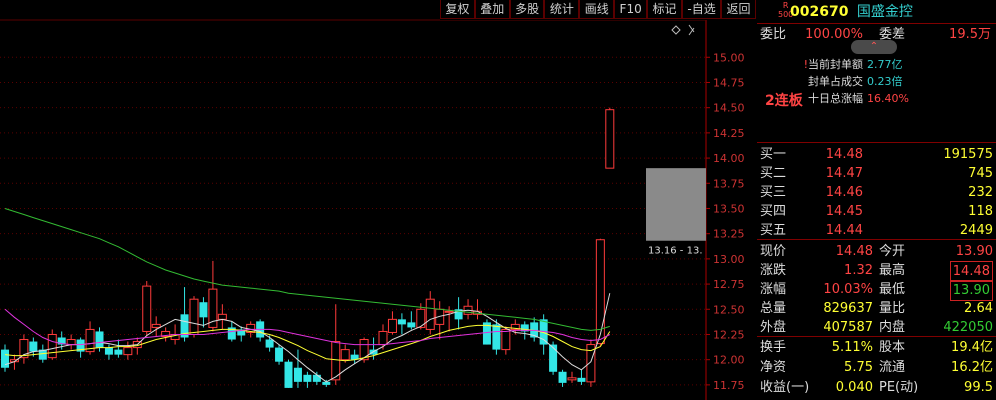 The height and width of the screenshot is (400, 996). I want to click on bid-price: 14.44, so click(844, 230).